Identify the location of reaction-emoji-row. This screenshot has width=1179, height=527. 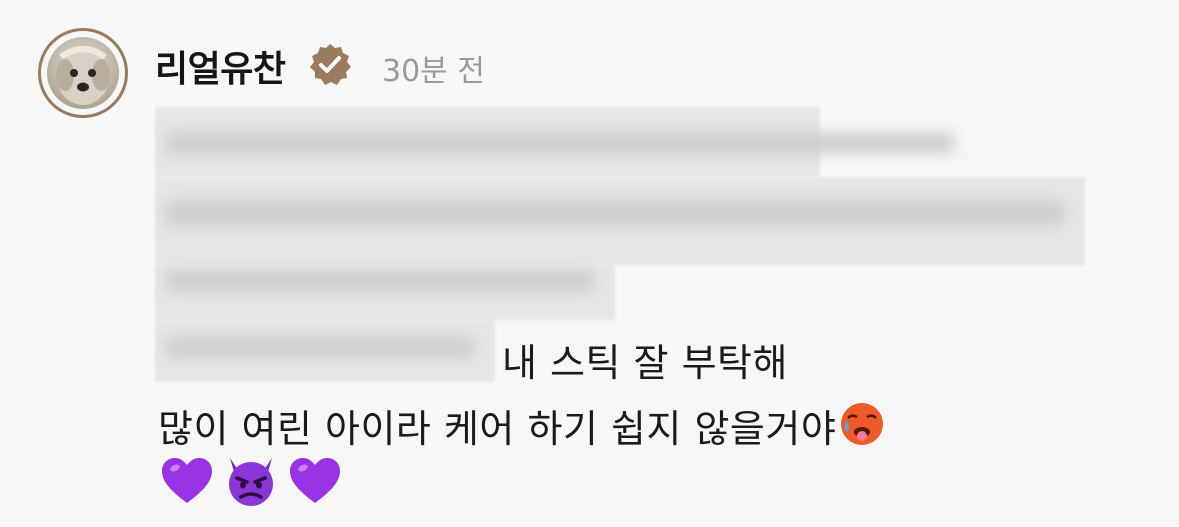
(251, 481).